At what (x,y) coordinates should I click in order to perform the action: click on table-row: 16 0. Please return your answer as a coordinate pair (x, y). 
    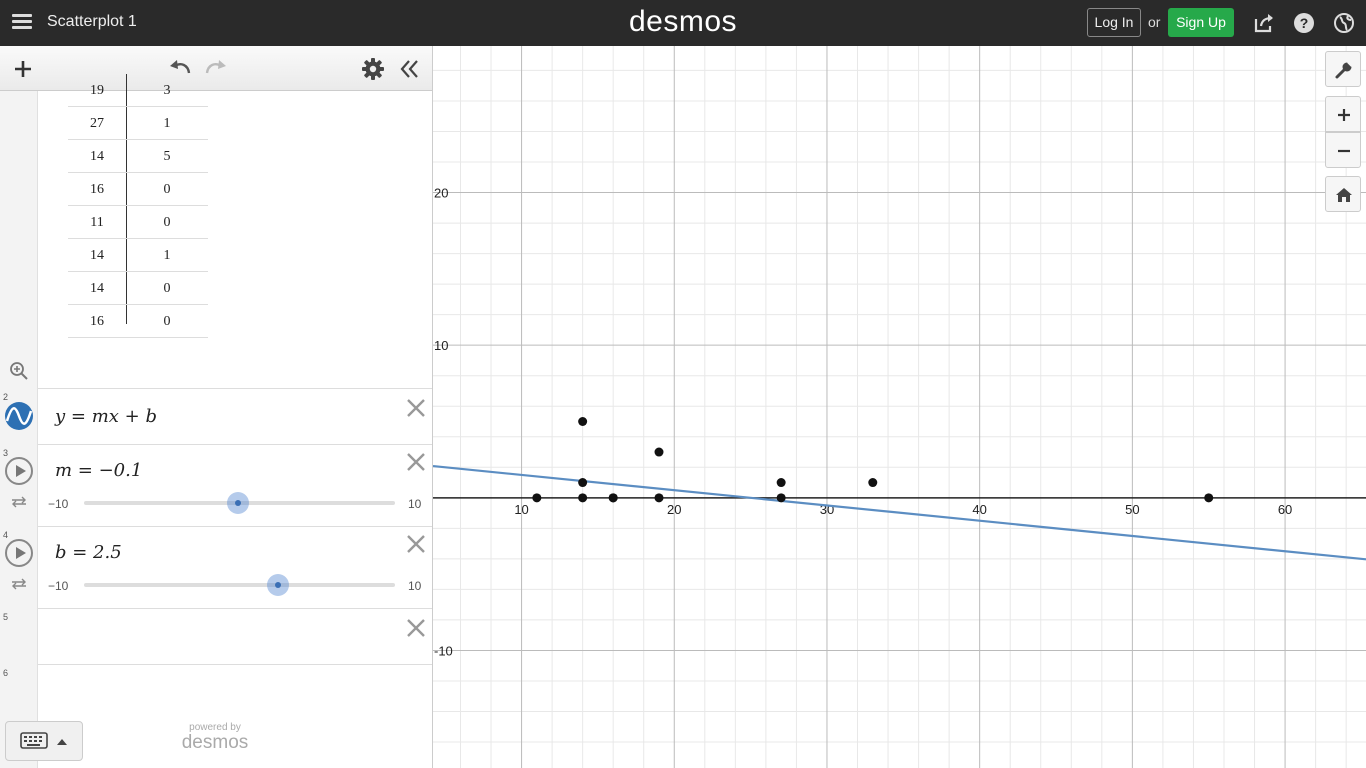
    Looking at the image, I should click on (138, 189).